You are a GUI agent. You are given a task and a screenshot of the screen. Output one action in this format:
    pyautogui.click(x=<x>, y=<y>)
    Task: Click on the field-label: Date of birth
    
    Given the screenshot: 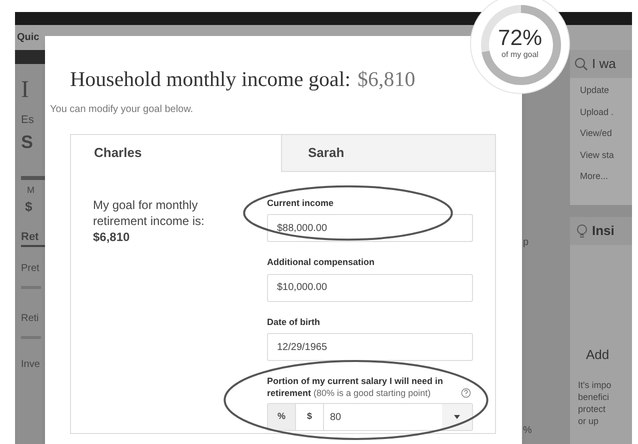 What is the action you would take?
    pyautogui.click(x=294, y=322)
    